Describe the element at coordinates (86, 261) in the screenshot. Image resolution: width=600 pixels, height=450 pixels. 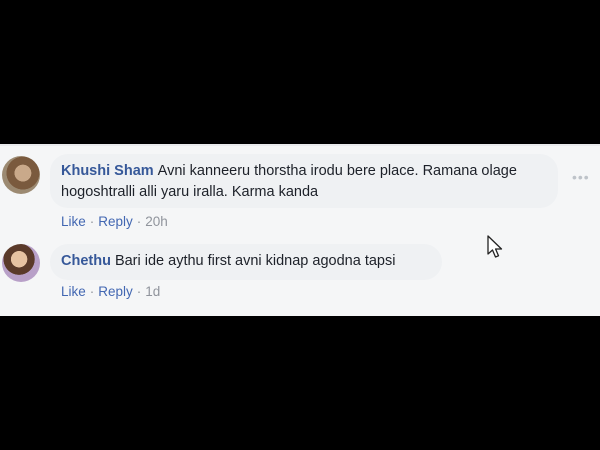
I see `comment-author: Chethu` at that location.